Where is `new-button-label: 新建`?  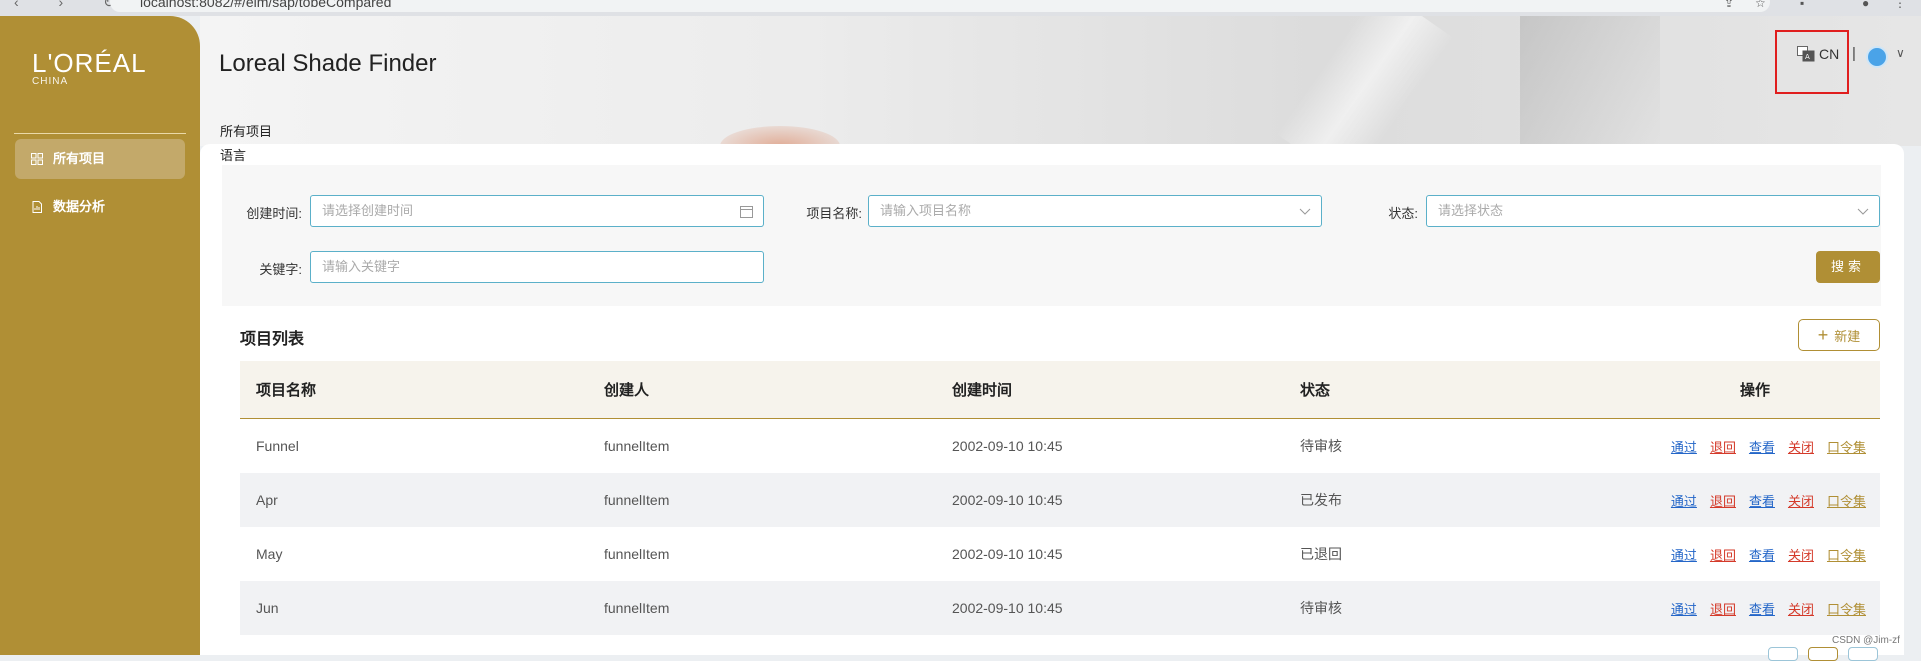
new-button-label: 新建 is located at coordinates (1847, 336).